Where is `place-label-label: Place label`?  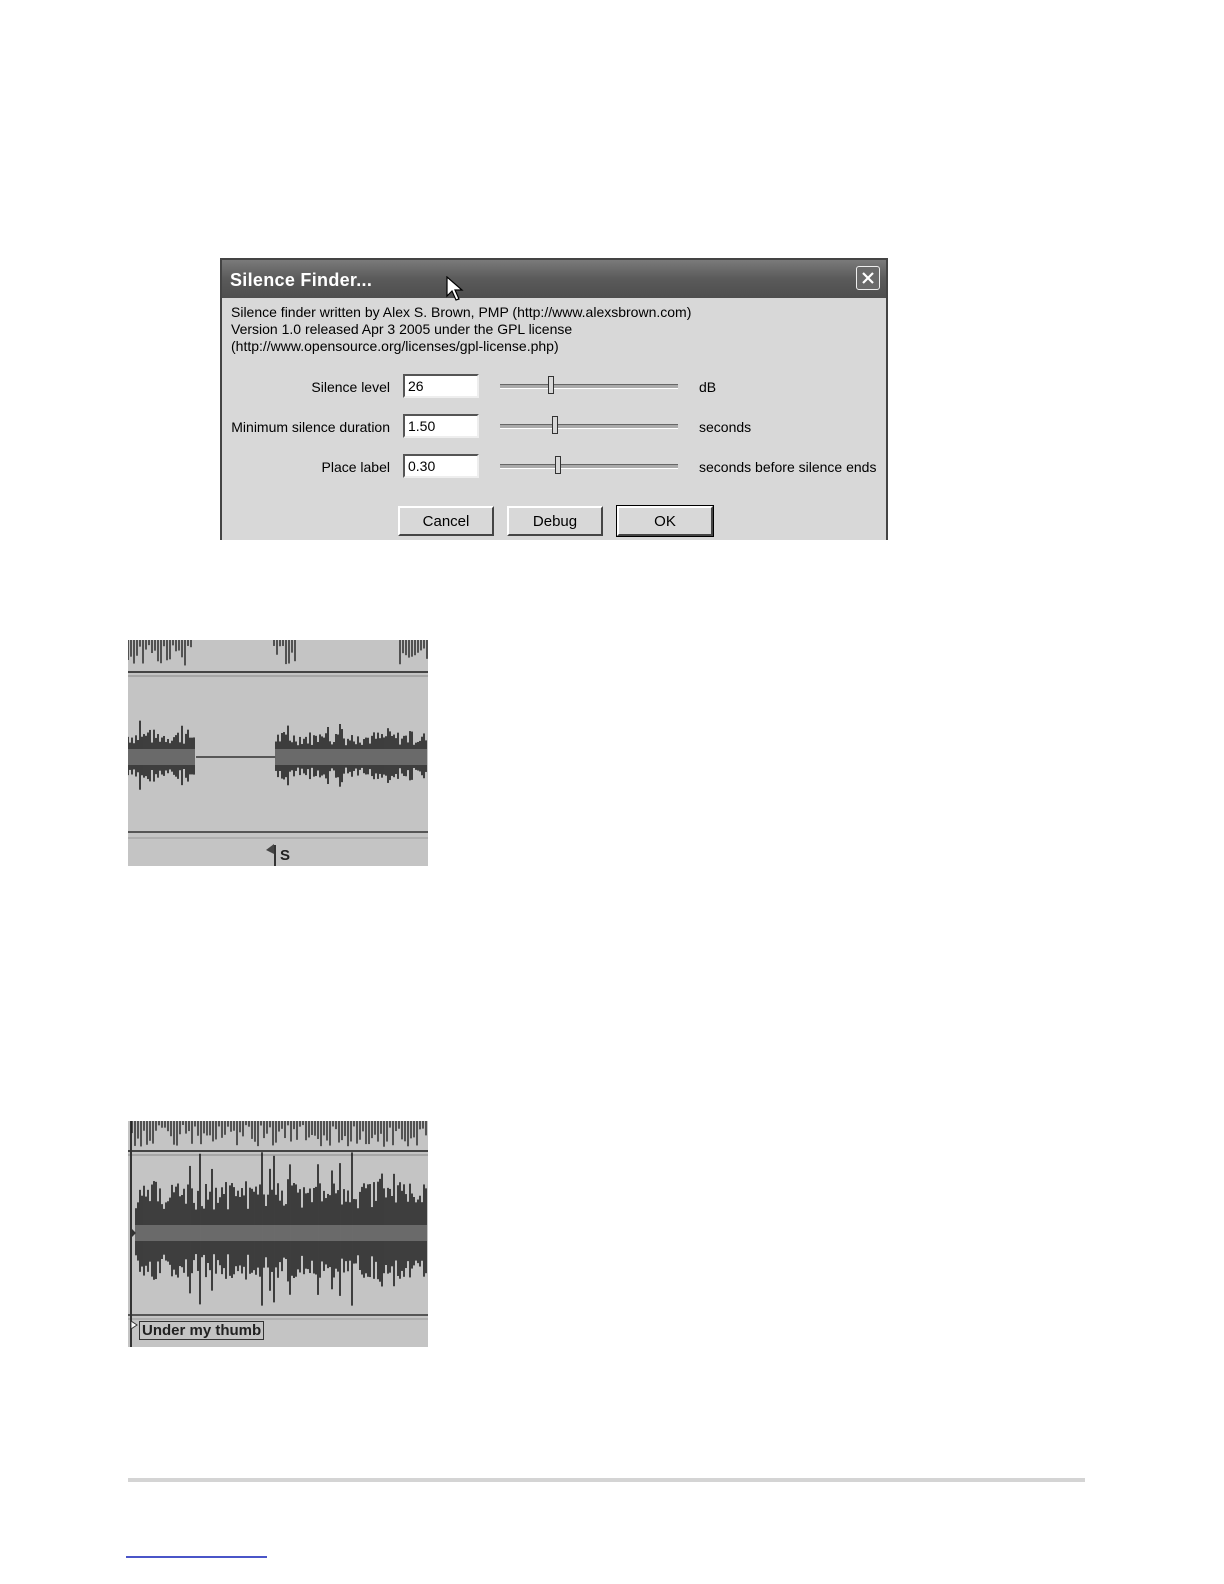 place-label-label: Place label is located at coordinates (356, 467).